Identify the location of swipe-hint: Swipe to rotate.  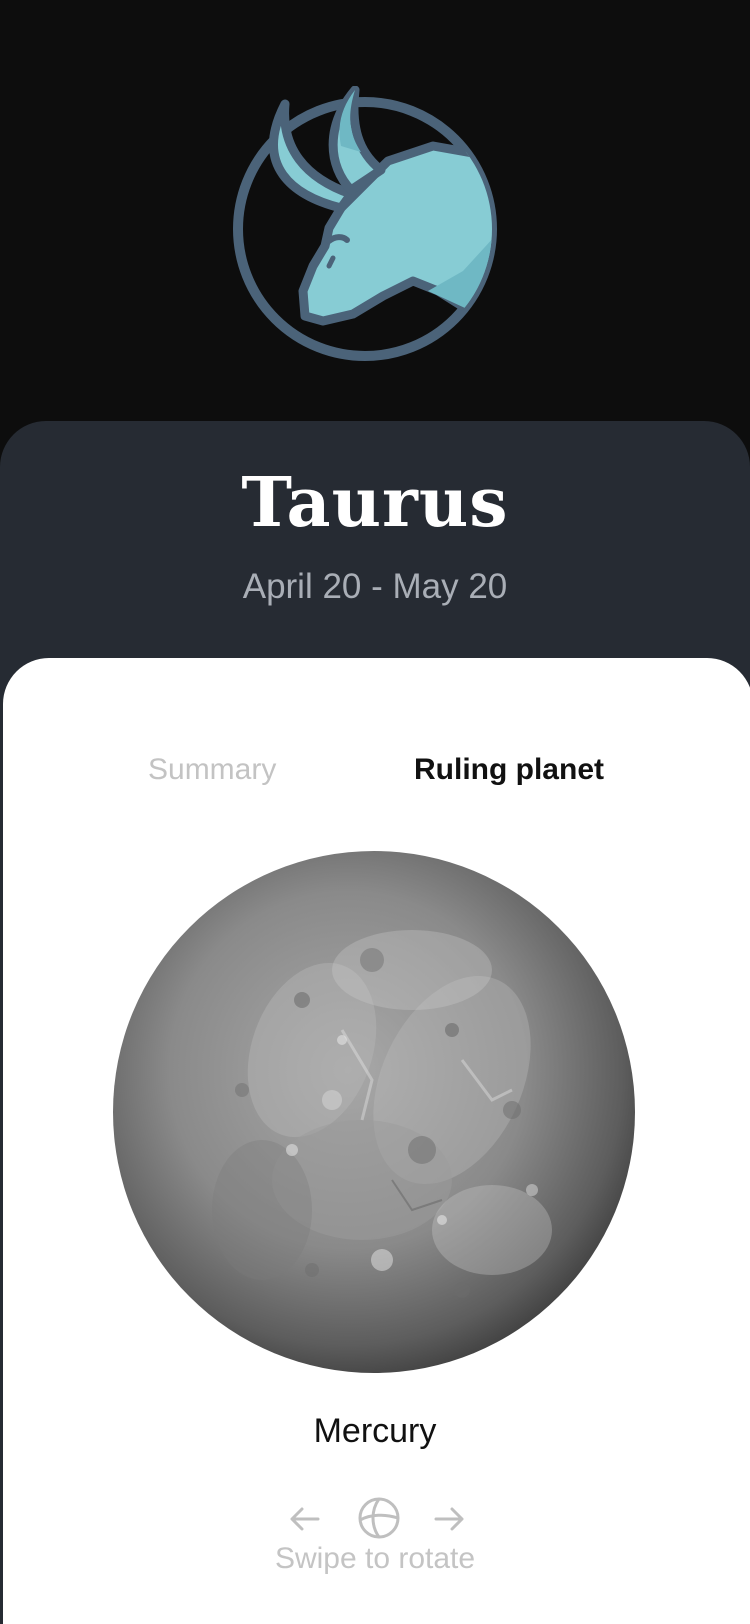
(375, 1558).